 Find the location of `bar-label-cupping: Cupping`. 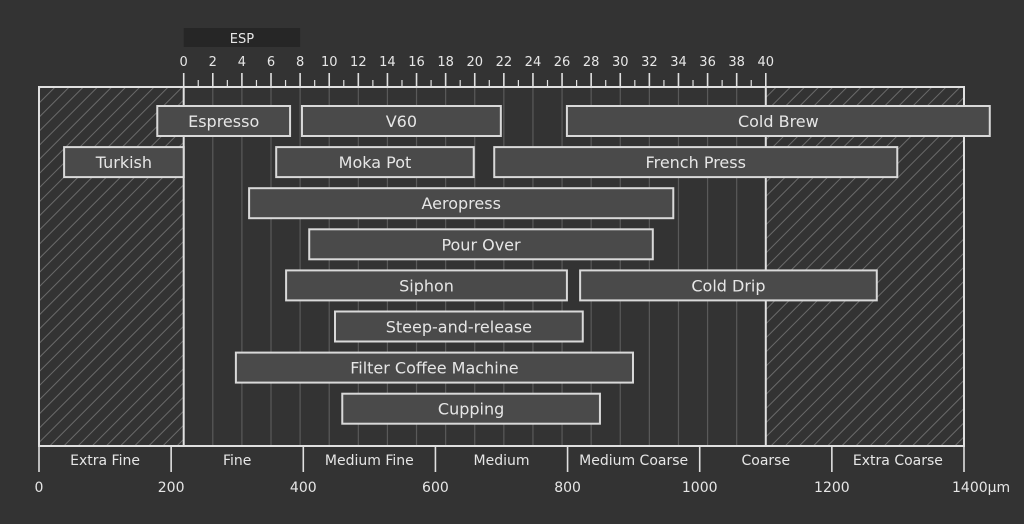

bar-label-cupping: Cupping is located at coordinates (471, 409).